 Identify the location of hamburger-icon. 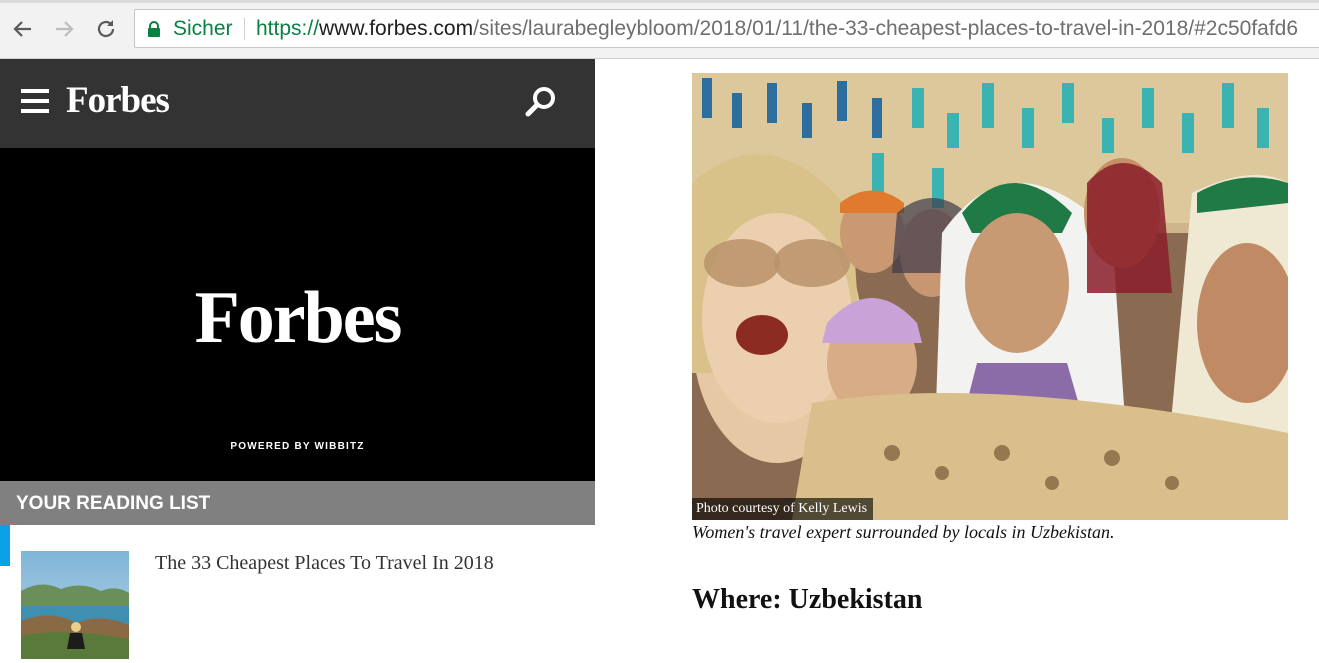
(35, 102).